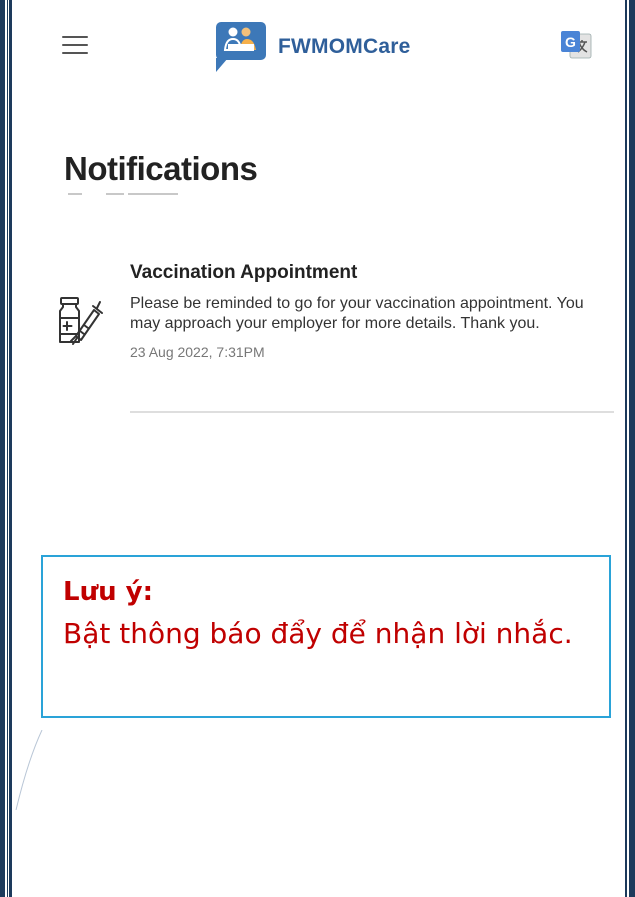 This screenshot has width=635, height=897. What do you see at coordinates (6, 448) in the screenshot?
I see `left-frame-border` at bounding box center [6, 448].